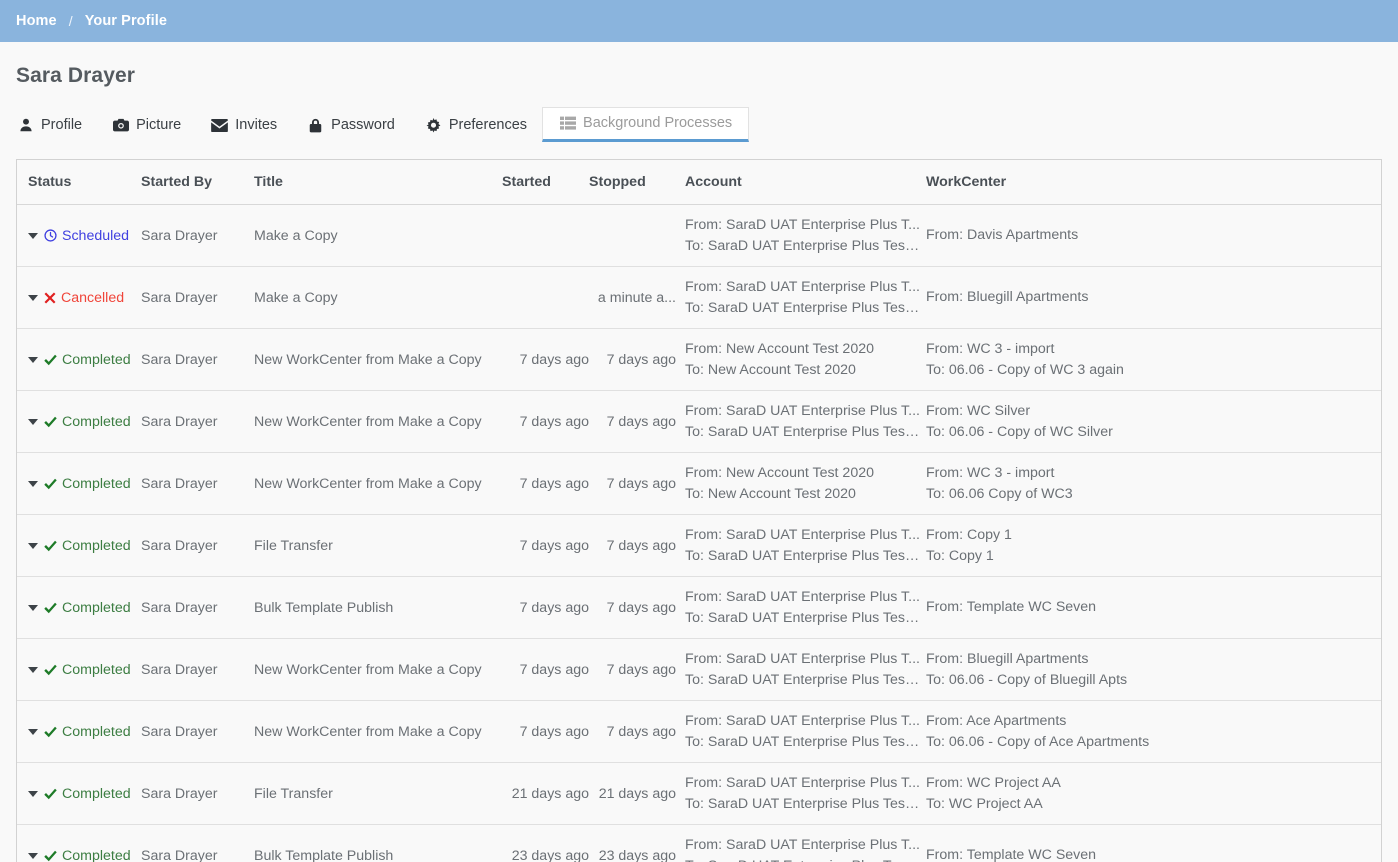 Image resolution: width=1398 pixels, height=862 pixels. What do you see at coordinates (779, 348) in the screenshot?
I see `cell-account-from: From: New Account Test 2020` at bounding box center [779, 348].